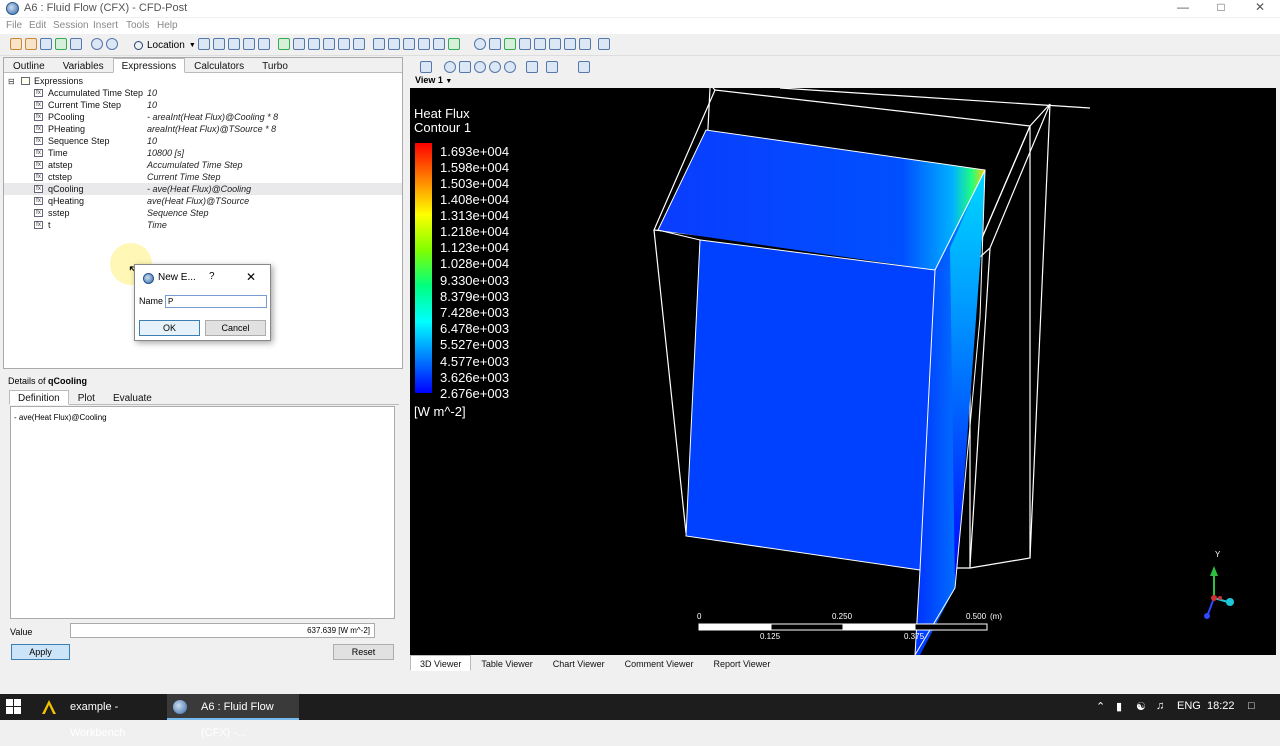 Image resolution: width=1280 pixels, height=746 pixels. What do you see at coordinates (112, 44) in the screenshot?
I see `redo-icon` at bounding box center [112, 44].